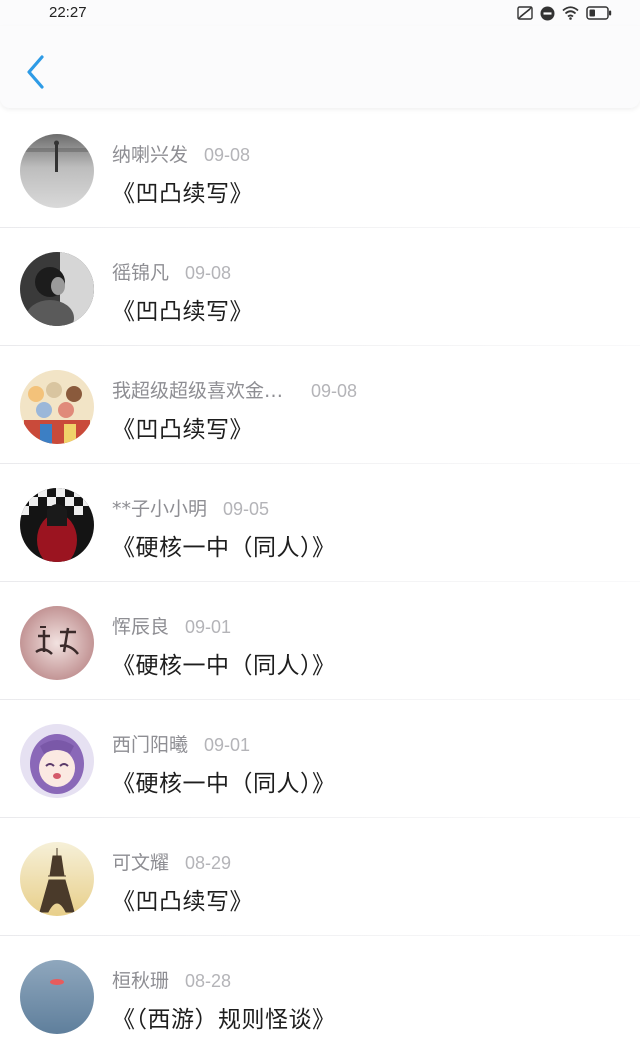 The height and width of the screenshot is (1054, 640). What do you see at coordinates (141, 863) in the screenshot?
I see `sender-name: 可文耀` at bounding box center [141, 863].